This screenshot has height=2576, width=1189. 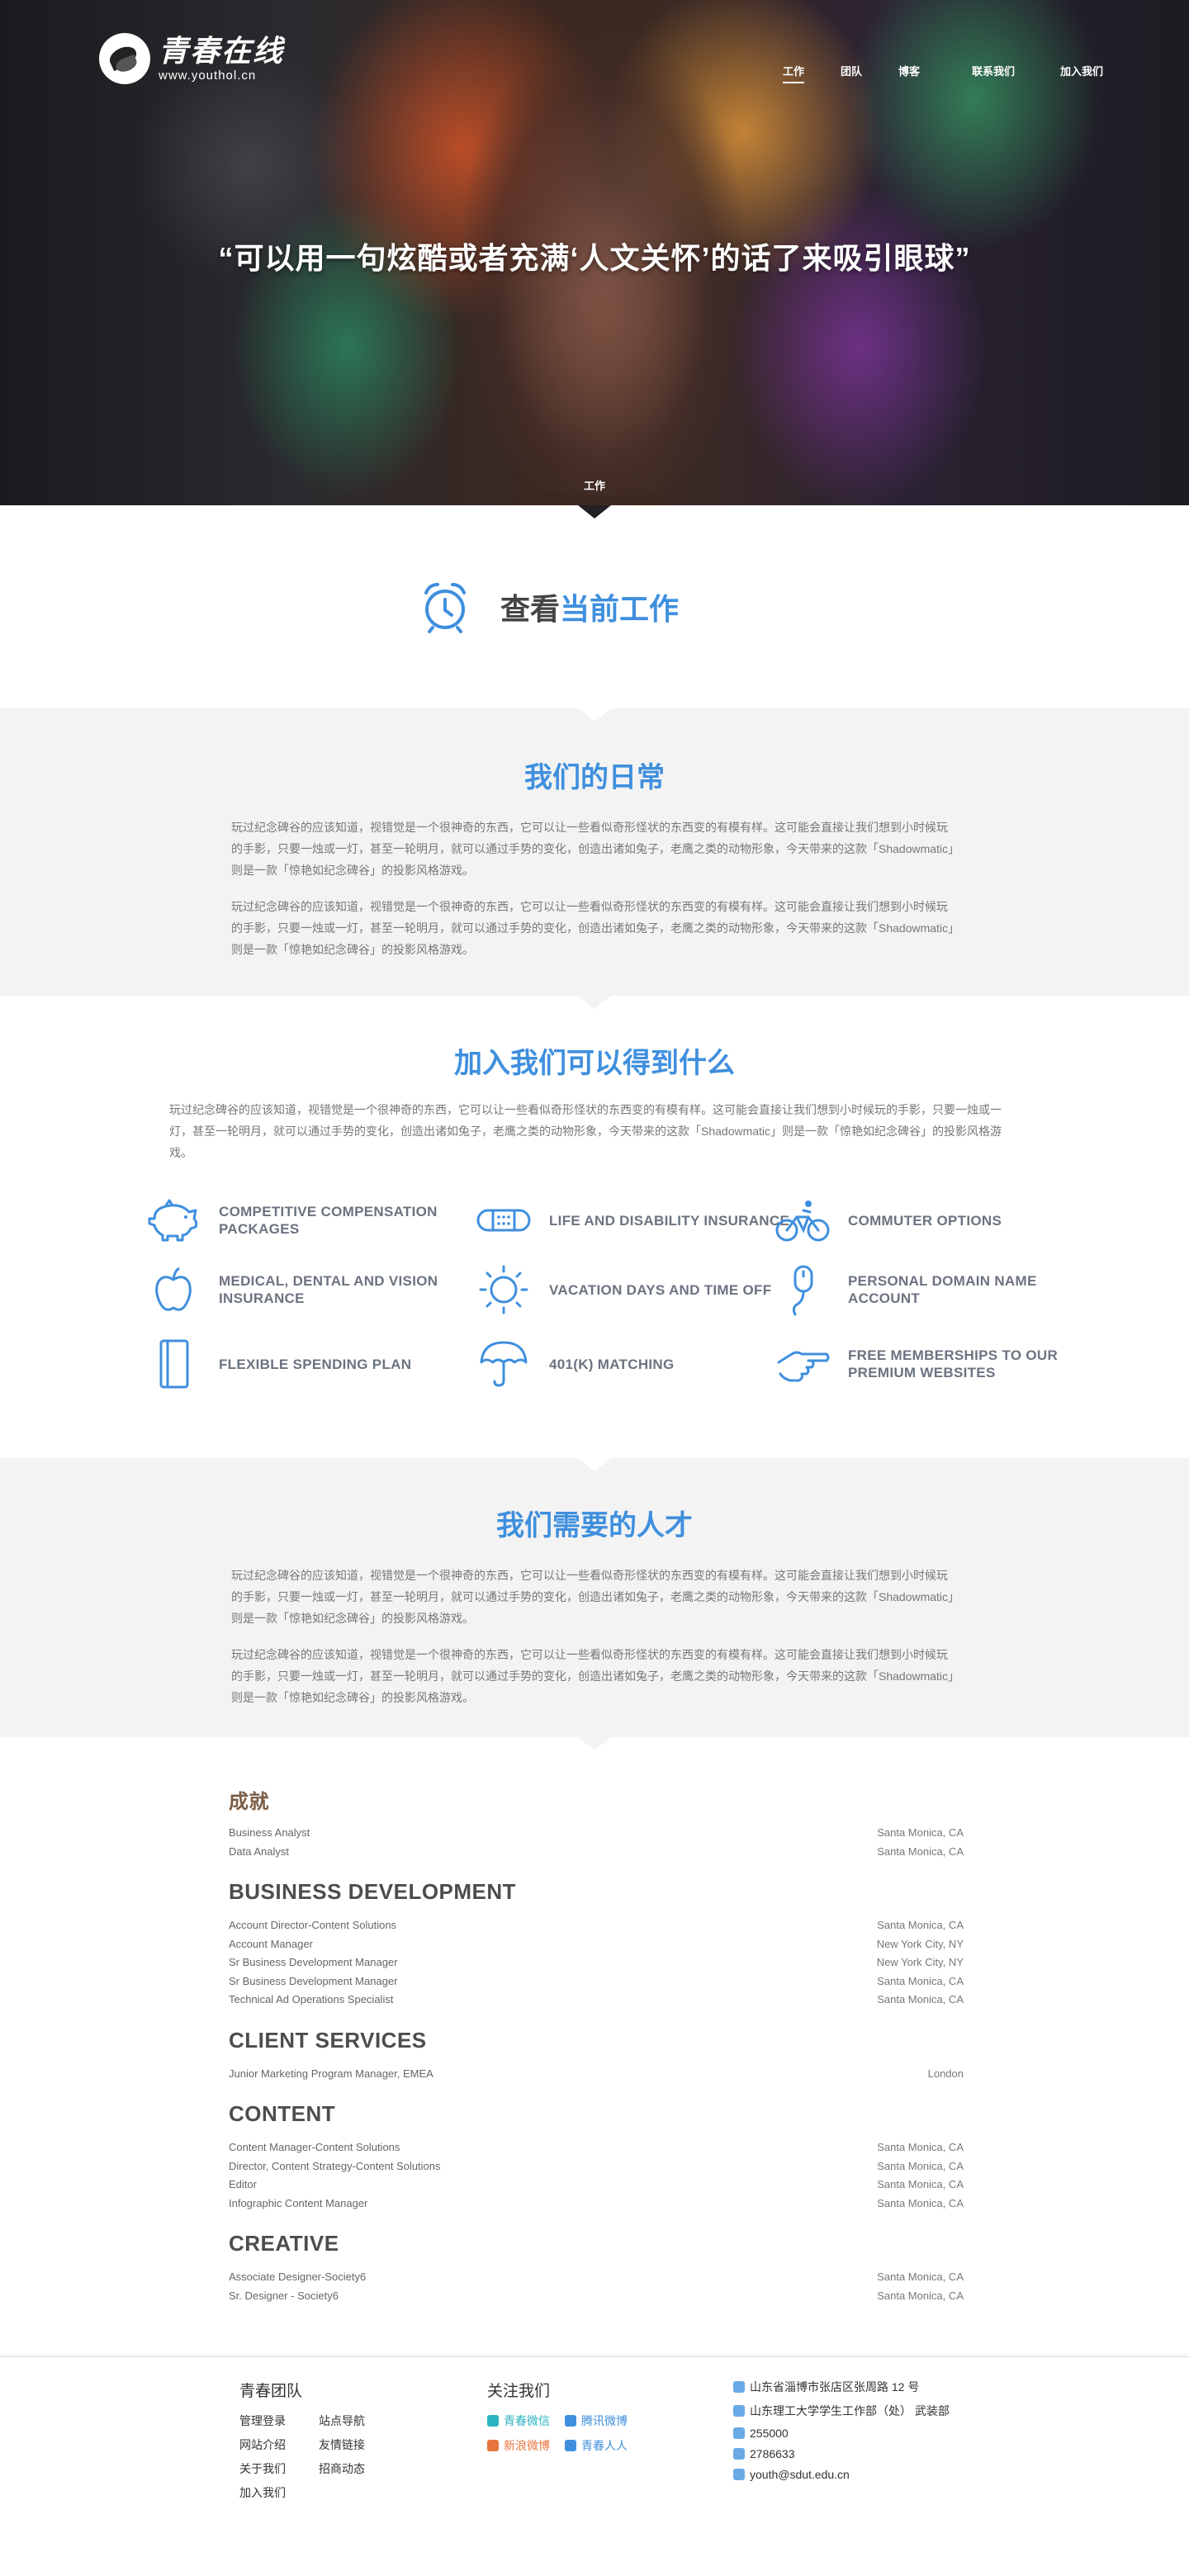 What do you see at coordinates (530, 609) in the screenshot?
I see `current-work-prefix: 查看` at bounding box center [530, 609].